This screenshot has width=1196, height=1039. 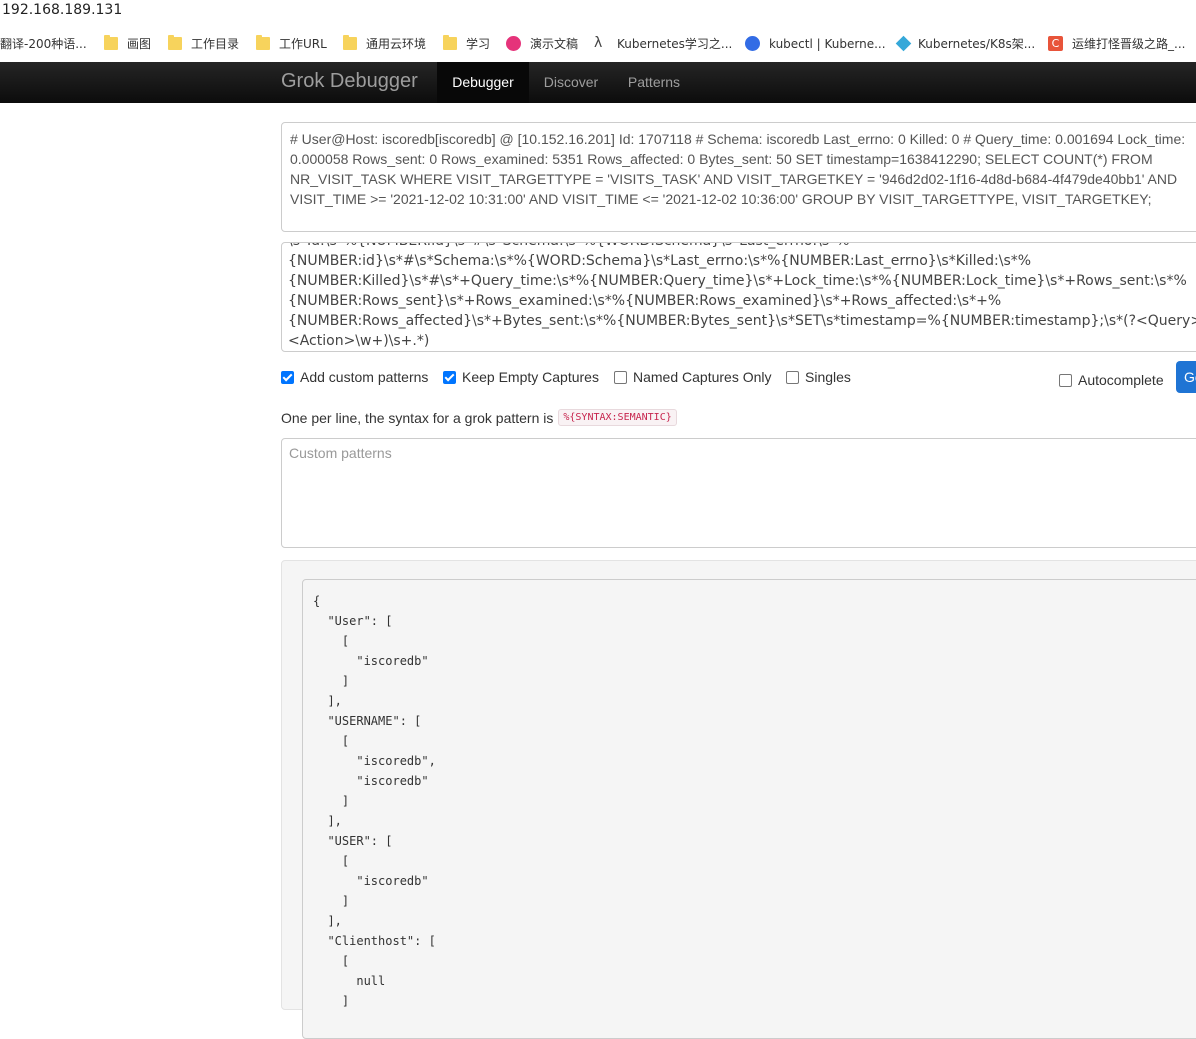 I want to click on custom-patterns-placeholder: Custom patterns, so click(x=340, y=453).